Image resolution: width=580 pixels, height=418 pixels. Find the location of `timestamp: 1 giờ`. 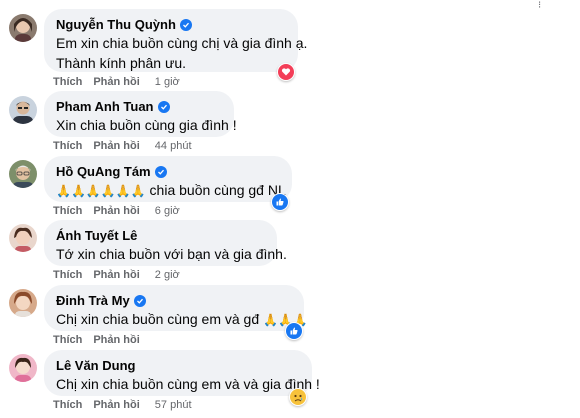

timestamp: 1 giờ is located at coordinates (167, 82).